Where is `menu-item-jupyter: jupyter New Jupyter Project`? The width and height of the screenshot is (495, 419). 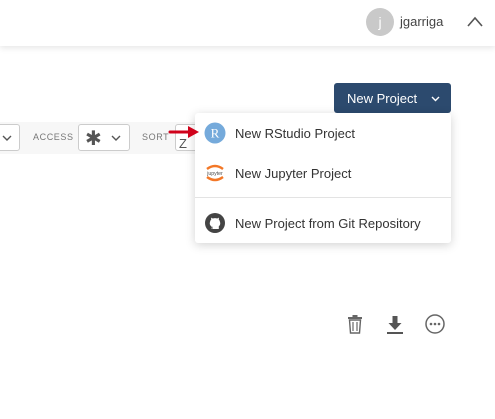
menu-item-jupyter: jupyter New Jupyter Project is located at coordinates (323, 173).